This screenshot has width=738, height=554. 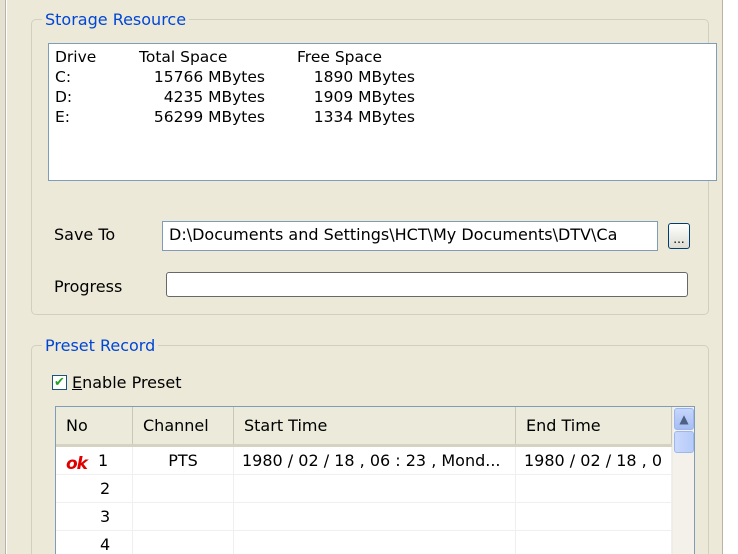 What do you see at coordinates (63, 77) in the screenshot?
I see `drive-letter: C:` at bounding box center [63, 77].